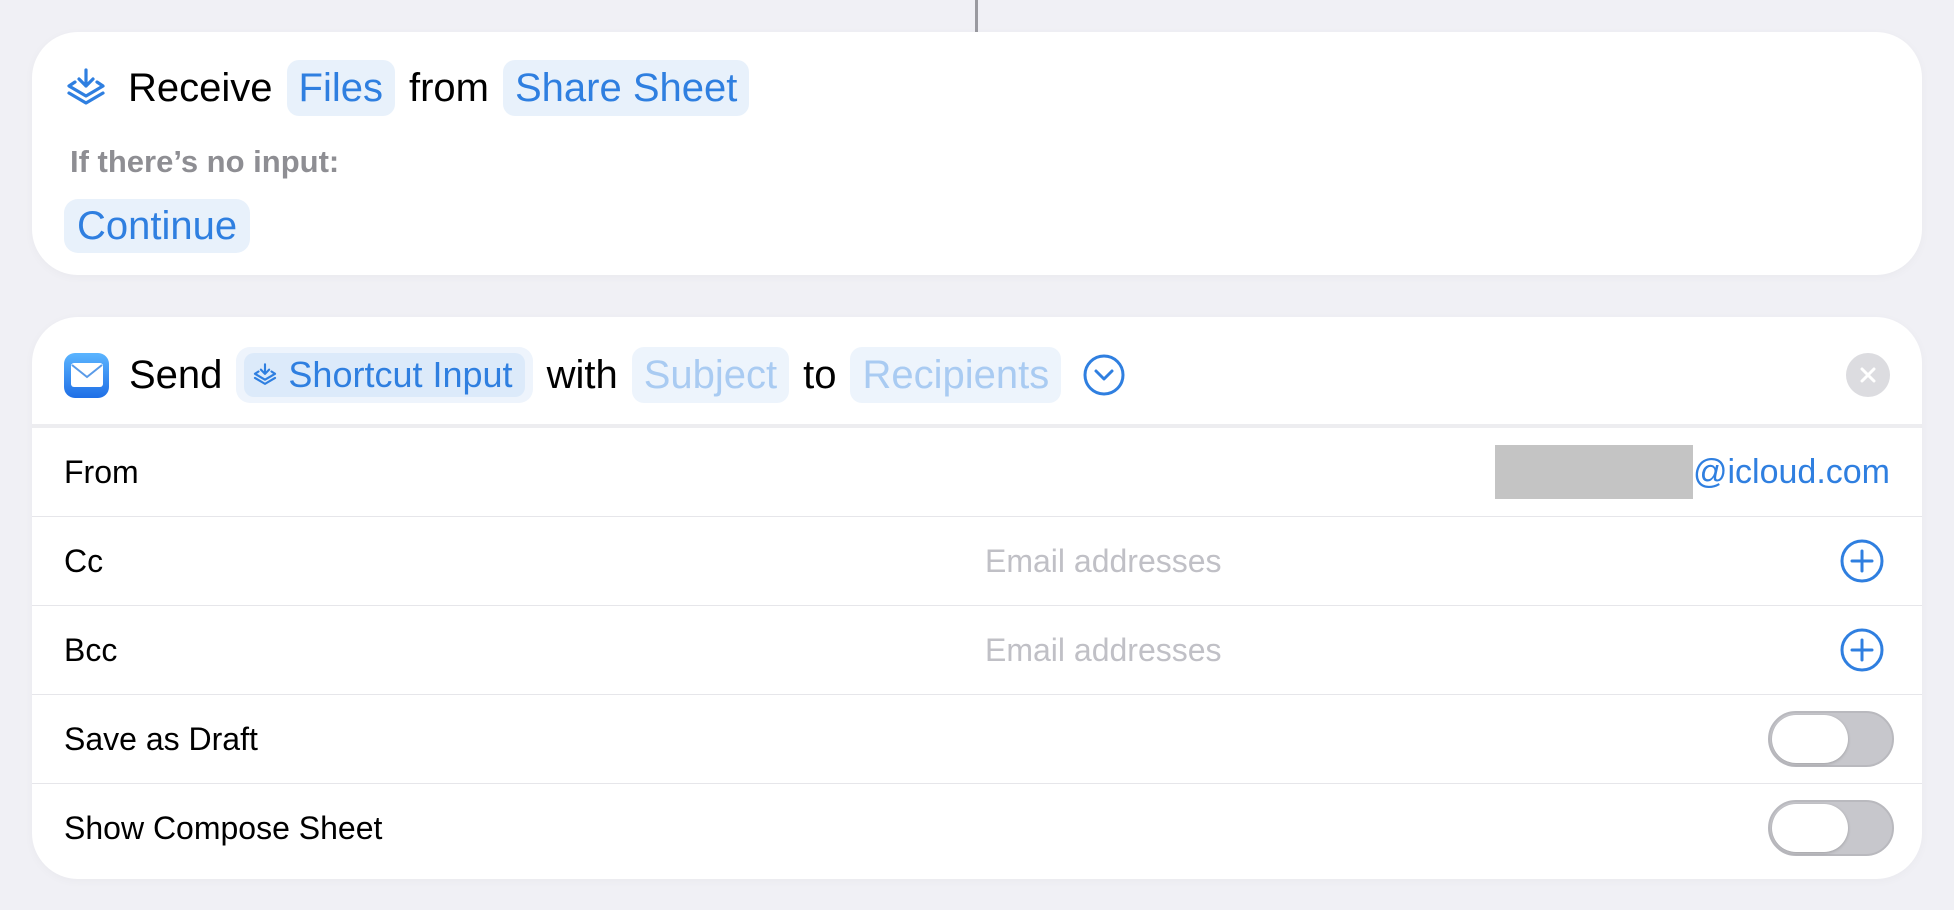 The image size is (1954, 910). I want to click on bcc-label: Bcc, so click(91, 649).